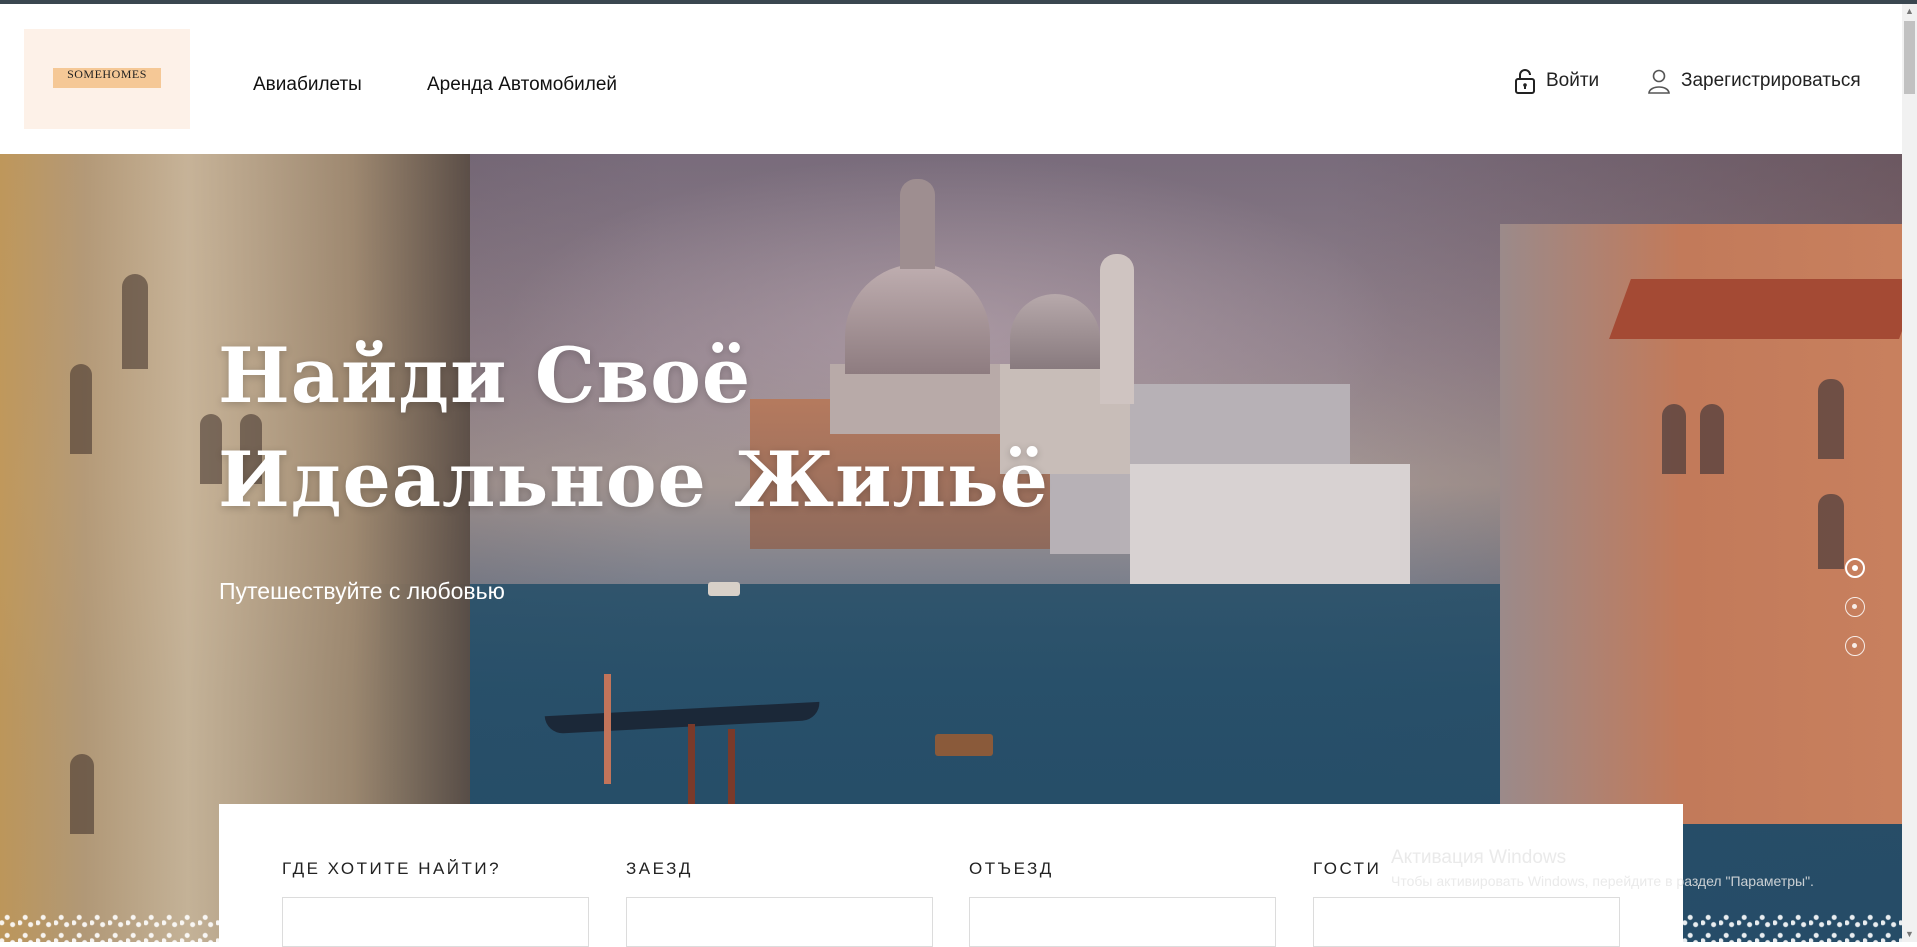  I want to click on checkin-input, so click(779, 922).